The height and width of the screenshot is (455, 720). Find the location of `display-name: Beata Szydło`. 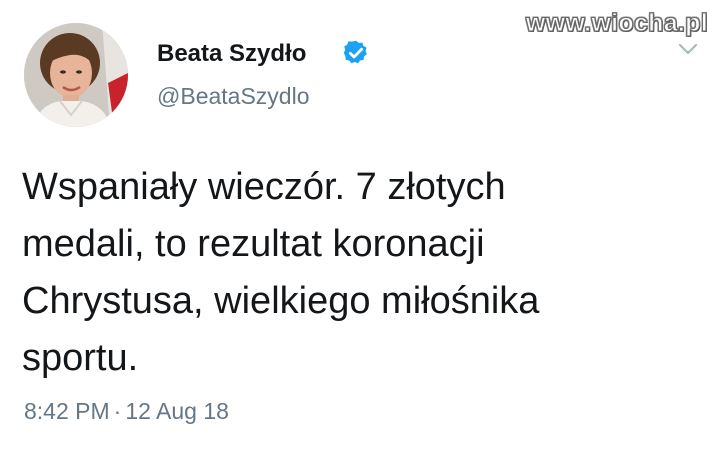

display-name: Beata Szydło is located at coordinates (231, 54).